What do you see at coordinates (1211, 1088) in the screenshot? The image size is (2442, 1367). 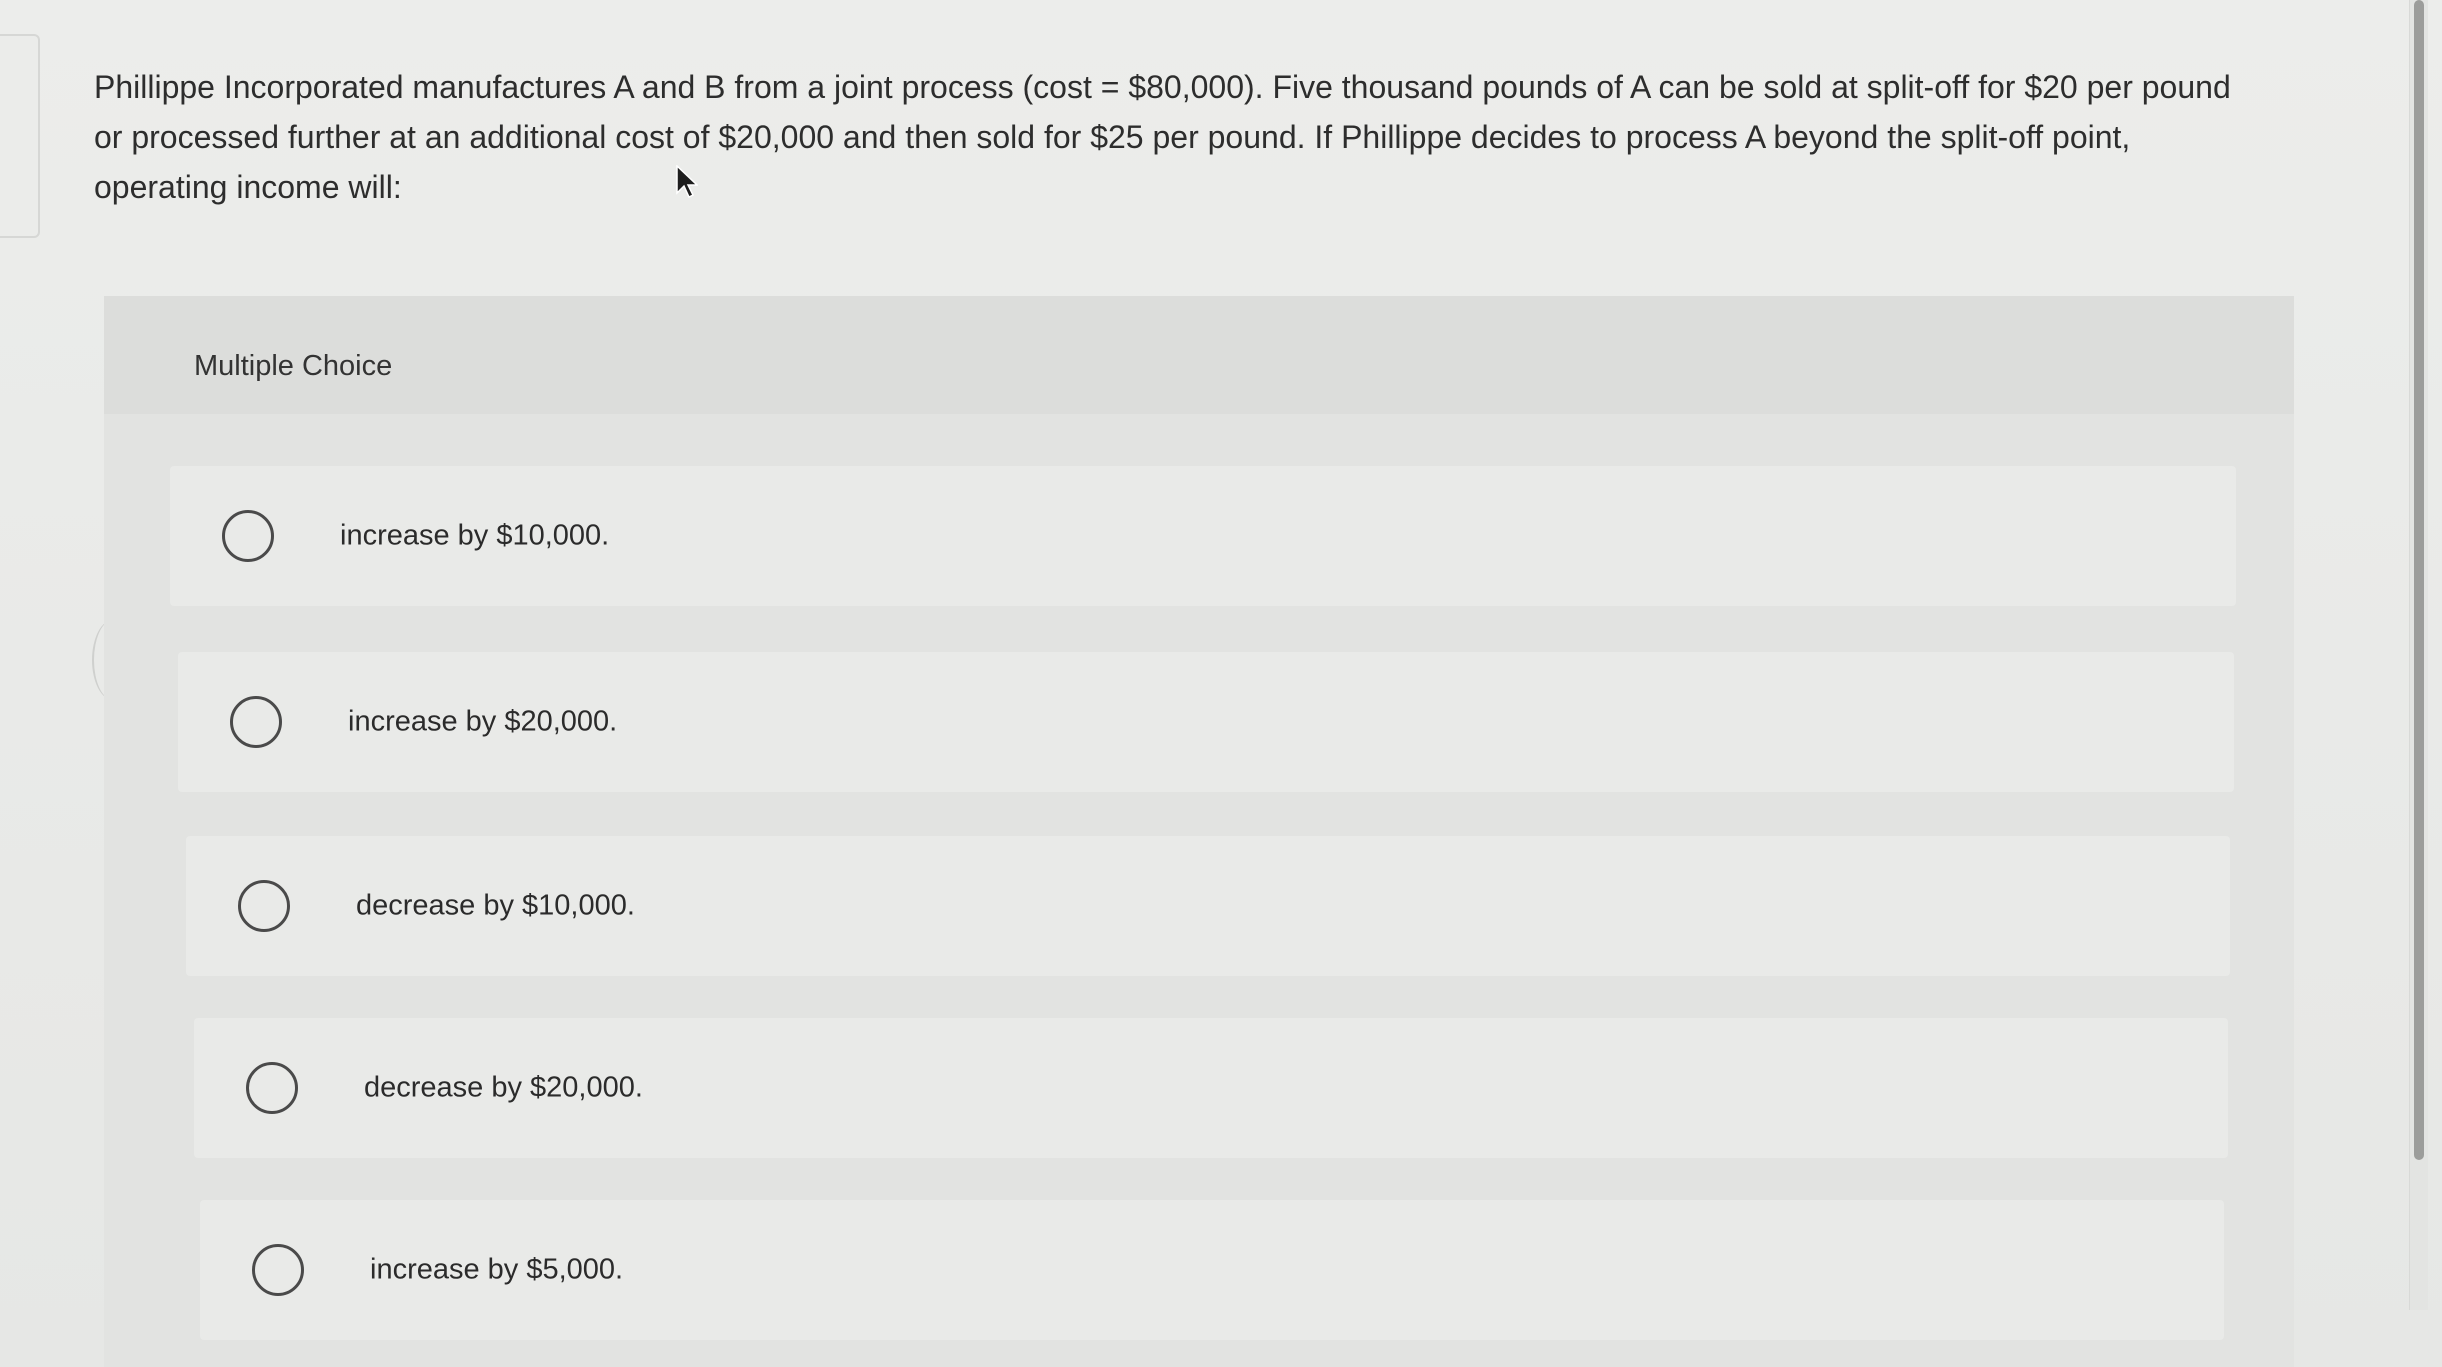 I see `option-4: decrease by $20,000.` at bounding box center [1211, 1088].